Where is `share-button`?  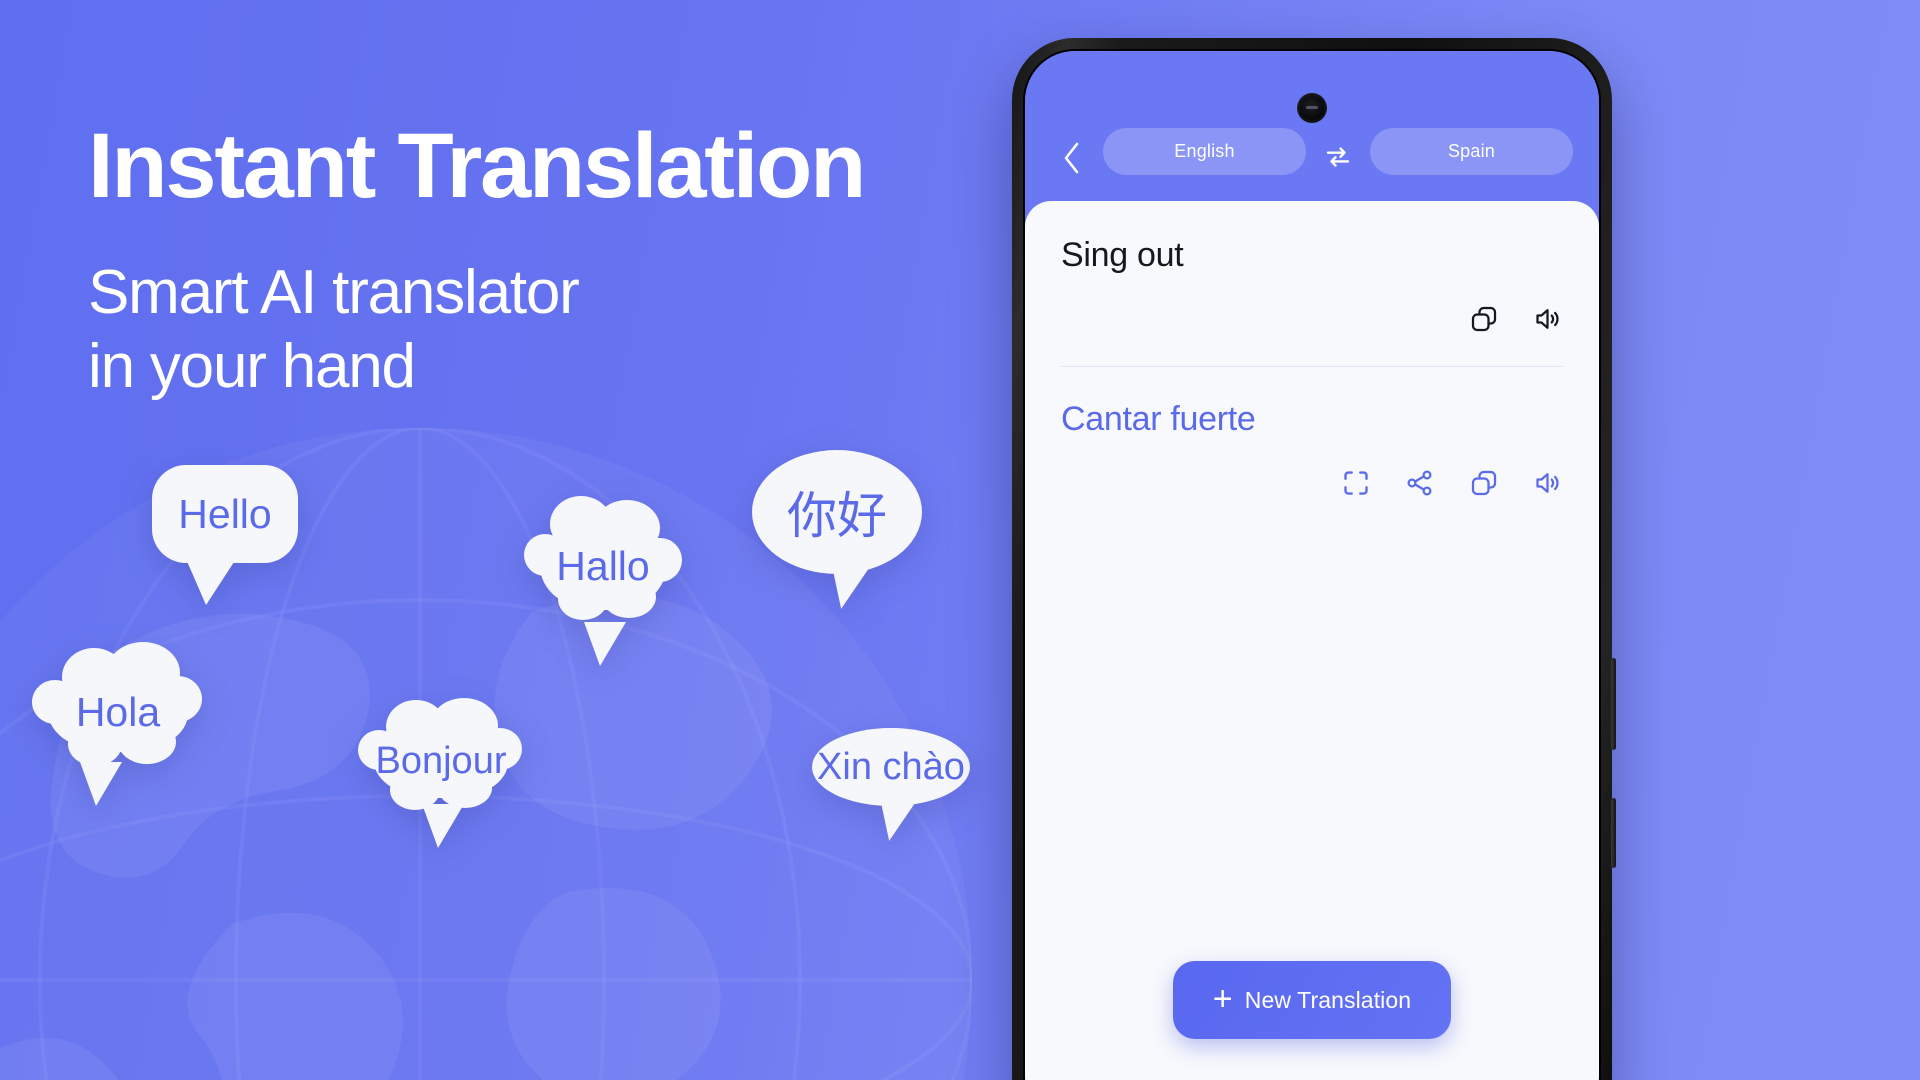
share-button is located at coordinates (1420, 483).